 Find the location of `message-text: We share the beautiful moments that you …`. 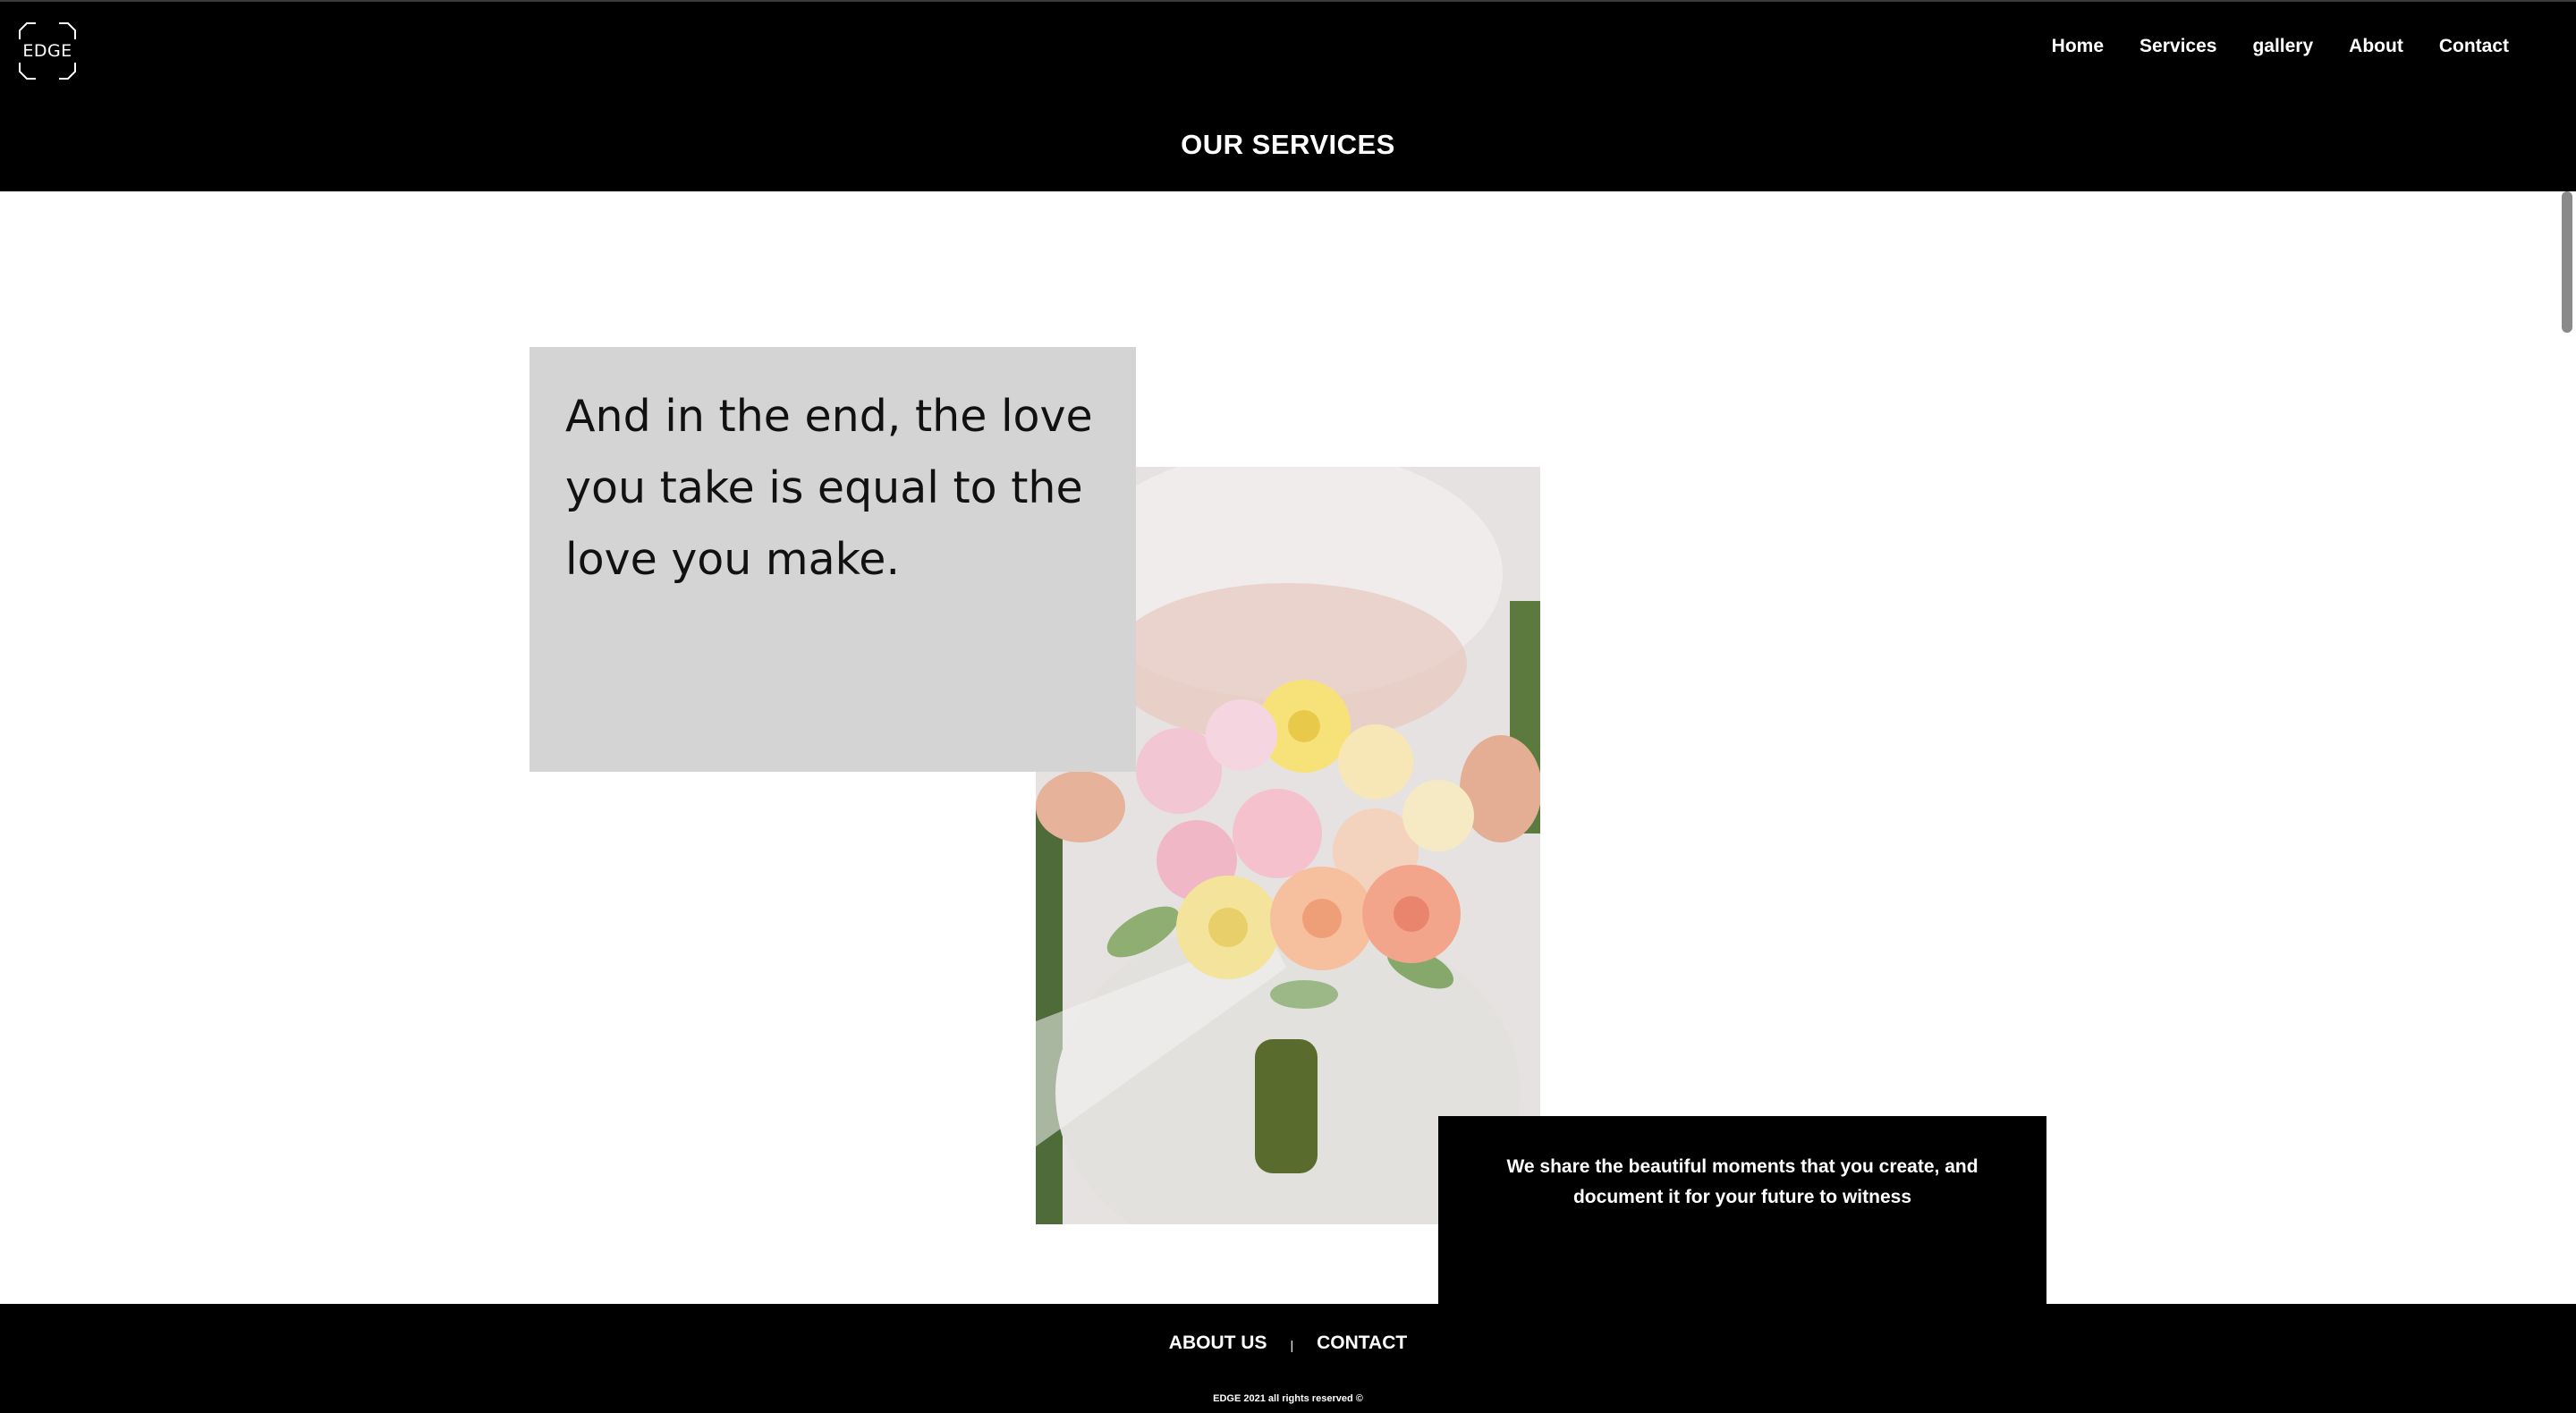

message-text: We share the beautiful moments that you … is located at coordinates (1742, 1181).